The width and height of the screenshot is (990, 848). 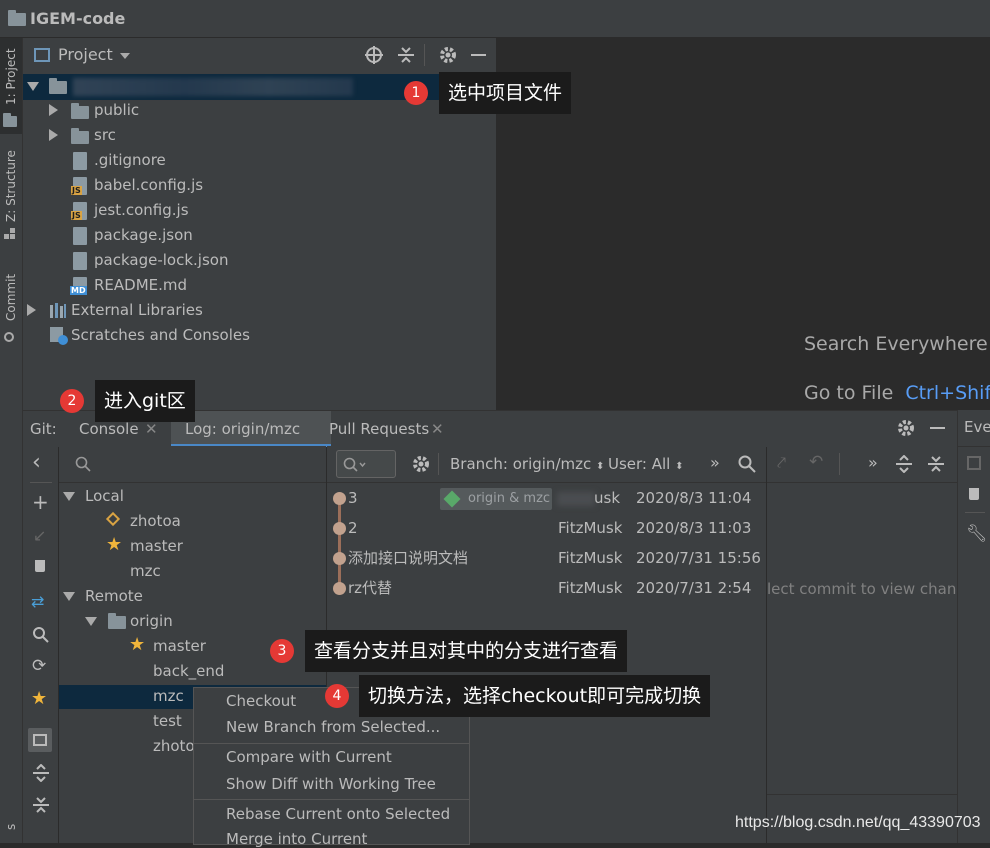 I want to click on wrench-icon: 🔧︎, so click(x=977, y=534).